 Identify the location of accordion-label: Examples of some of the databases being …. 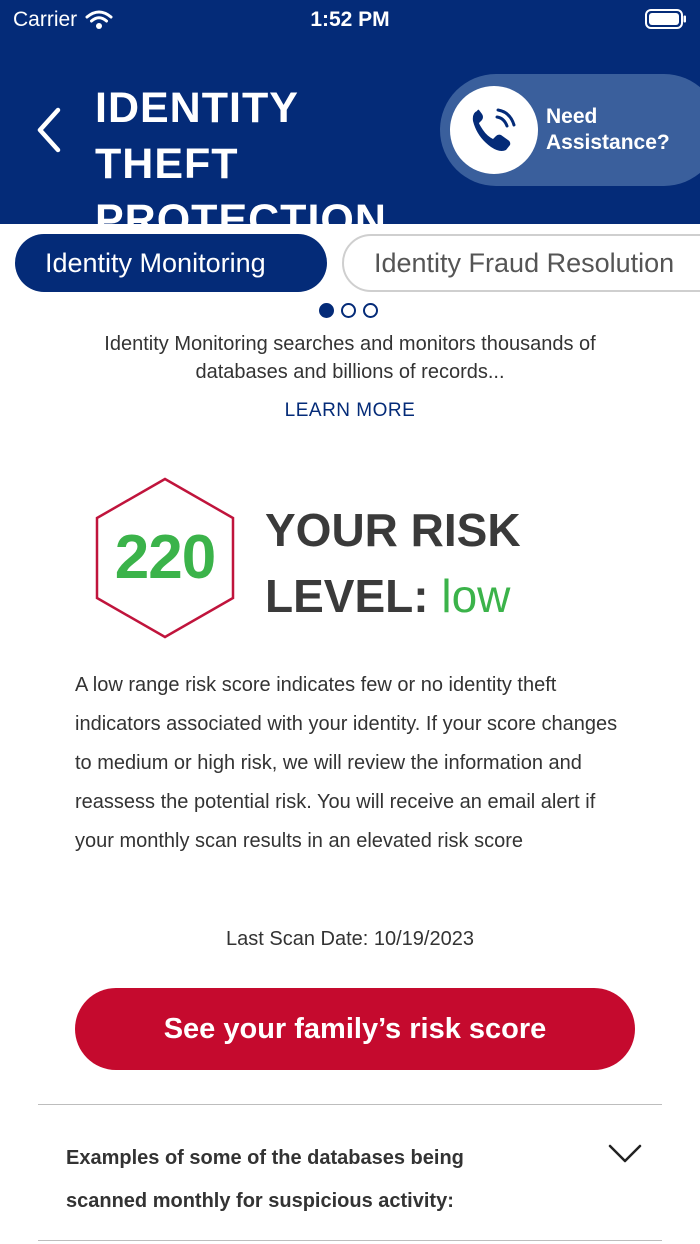
(265, 1179).